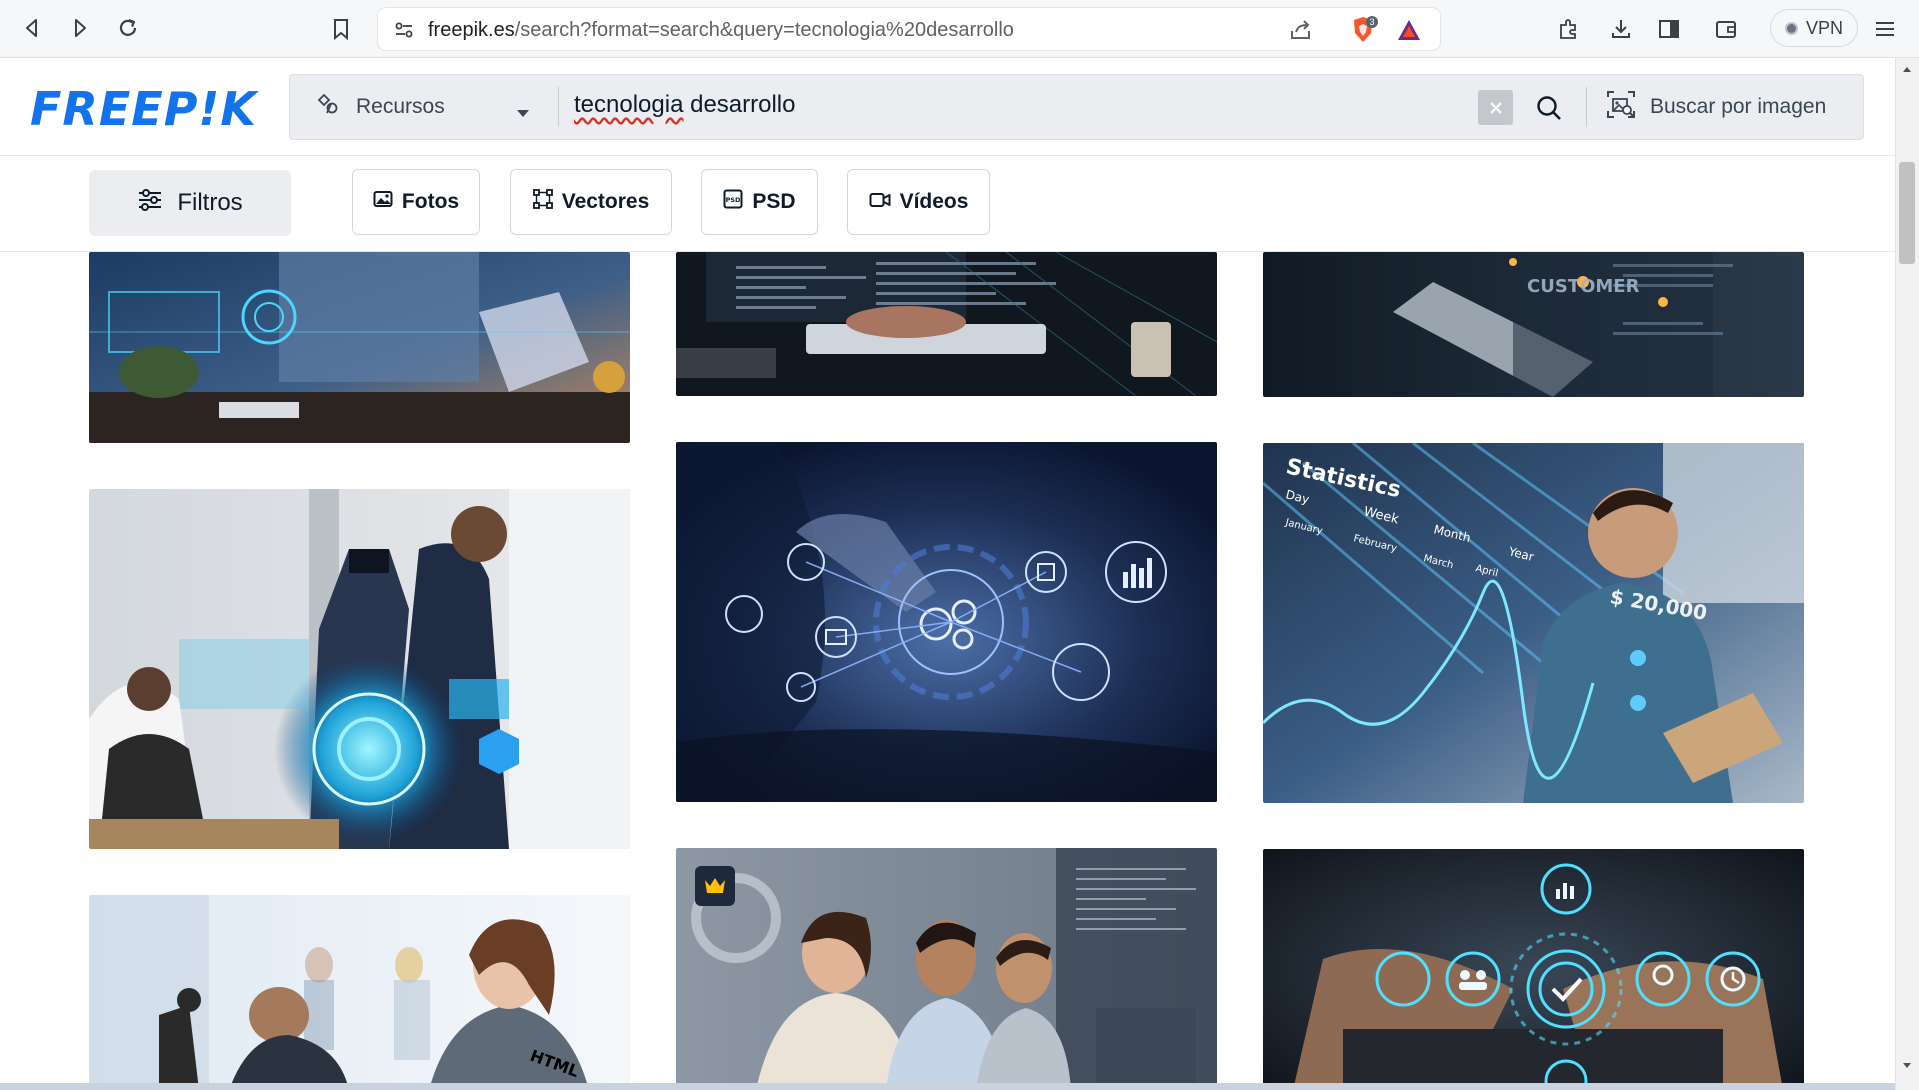 This screenshot has height=1090, width=1919. I want to click on close-icon, so click(1495, 107).